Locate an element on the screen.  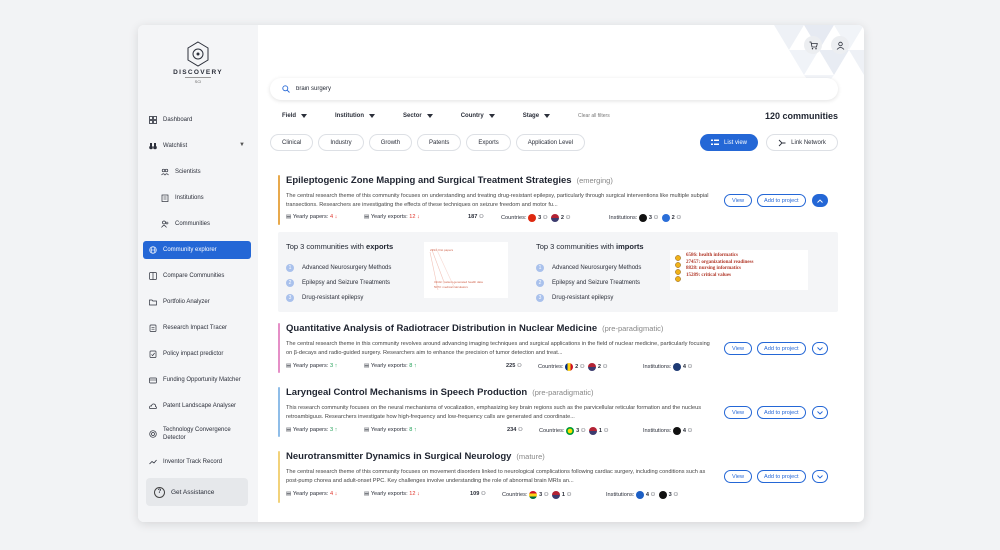
result-count: 120 communities is located at coordinates (801, 116).